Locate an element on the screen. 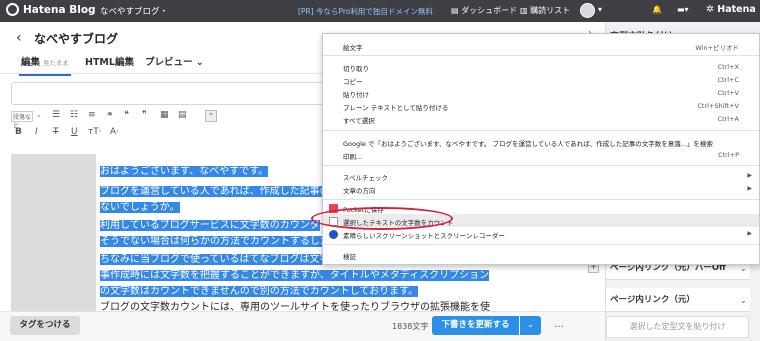 Image resolution: width=760 pixels, height=341 pixels. menu-item-spellcheck: スペルチェック is located at coordinates (365, 177).